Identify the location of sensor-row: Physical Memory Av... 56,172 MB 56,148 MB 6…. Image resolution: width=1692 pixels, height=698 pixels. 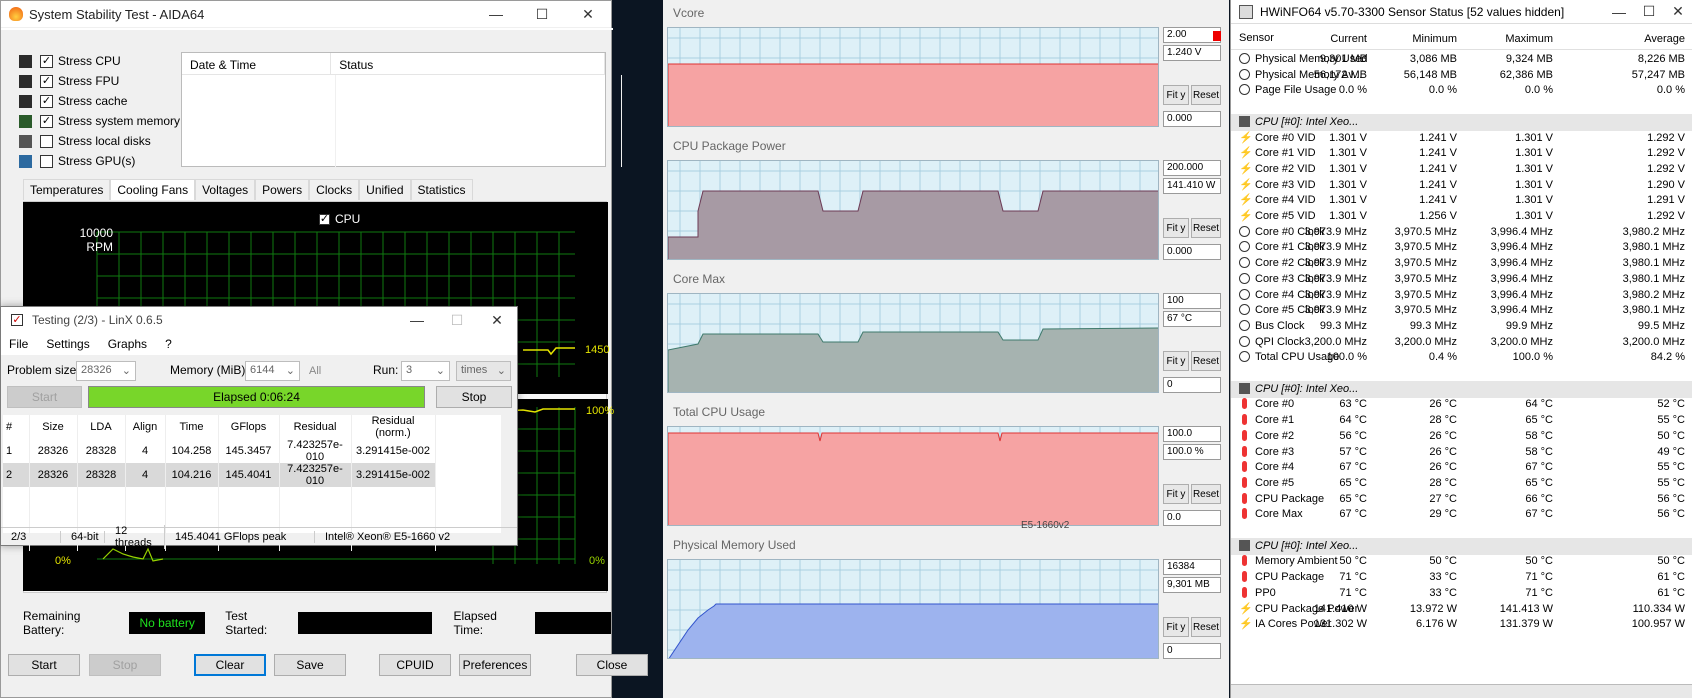
(1461, 75).